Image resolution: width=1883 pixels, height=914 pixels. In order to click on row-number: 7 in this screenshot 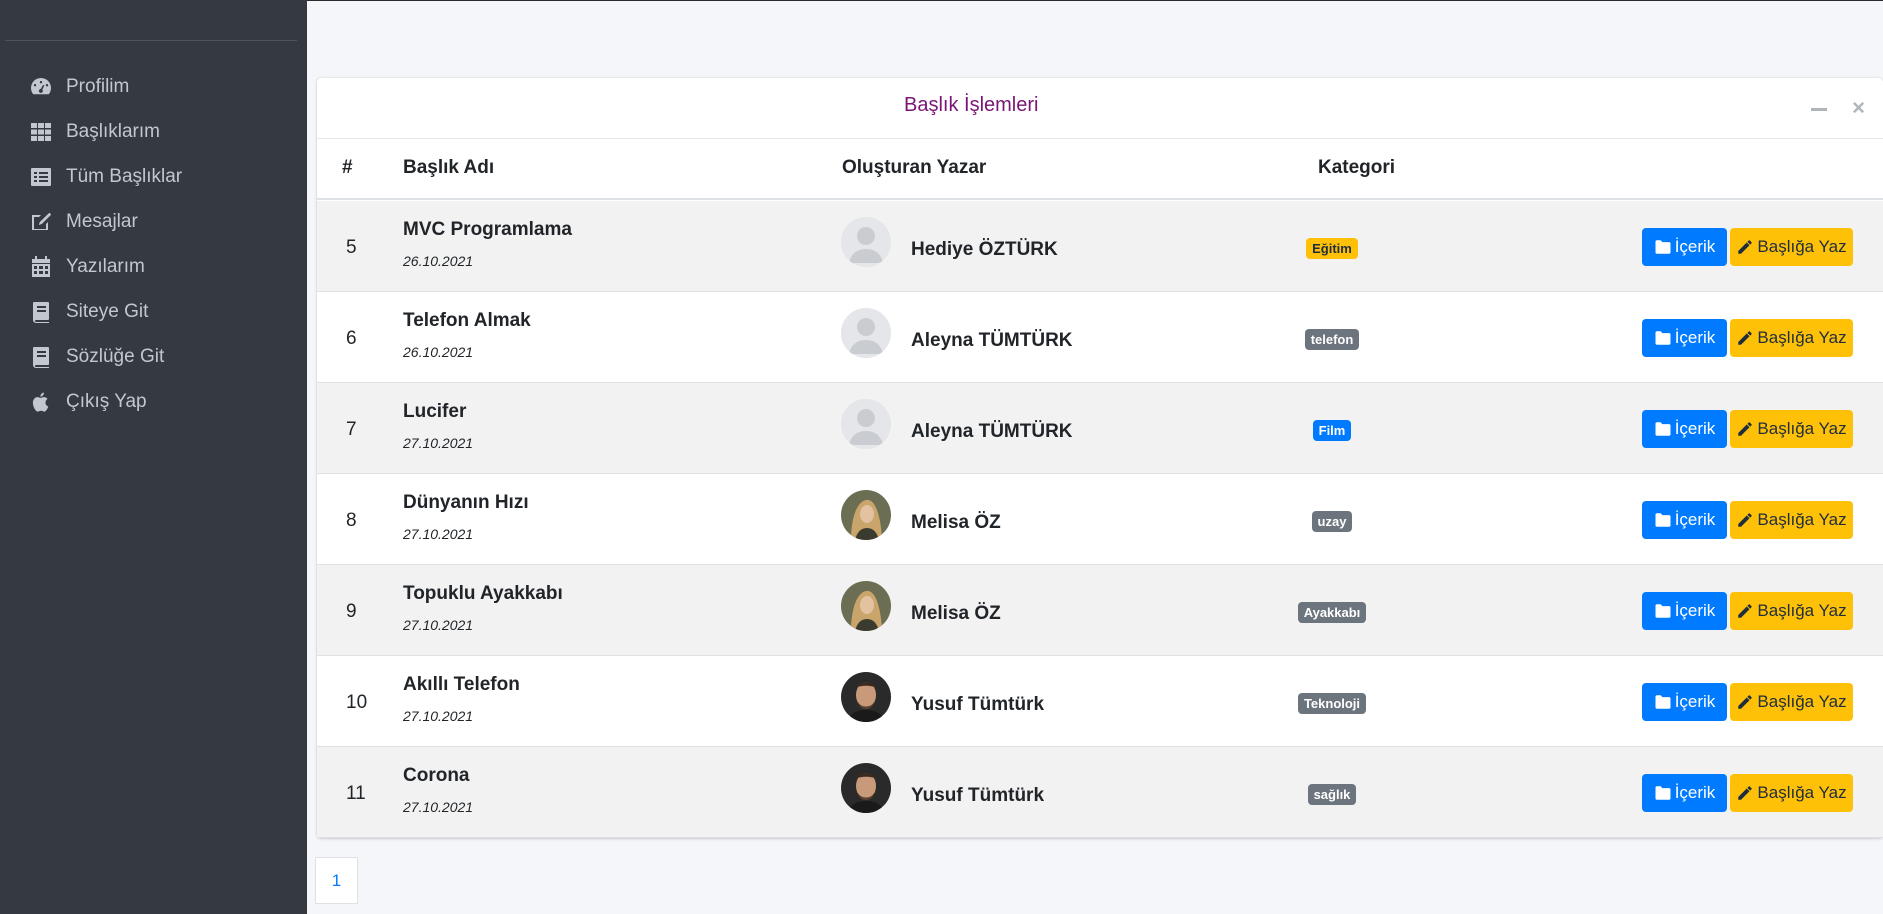, I will do `click(351, 429)`.